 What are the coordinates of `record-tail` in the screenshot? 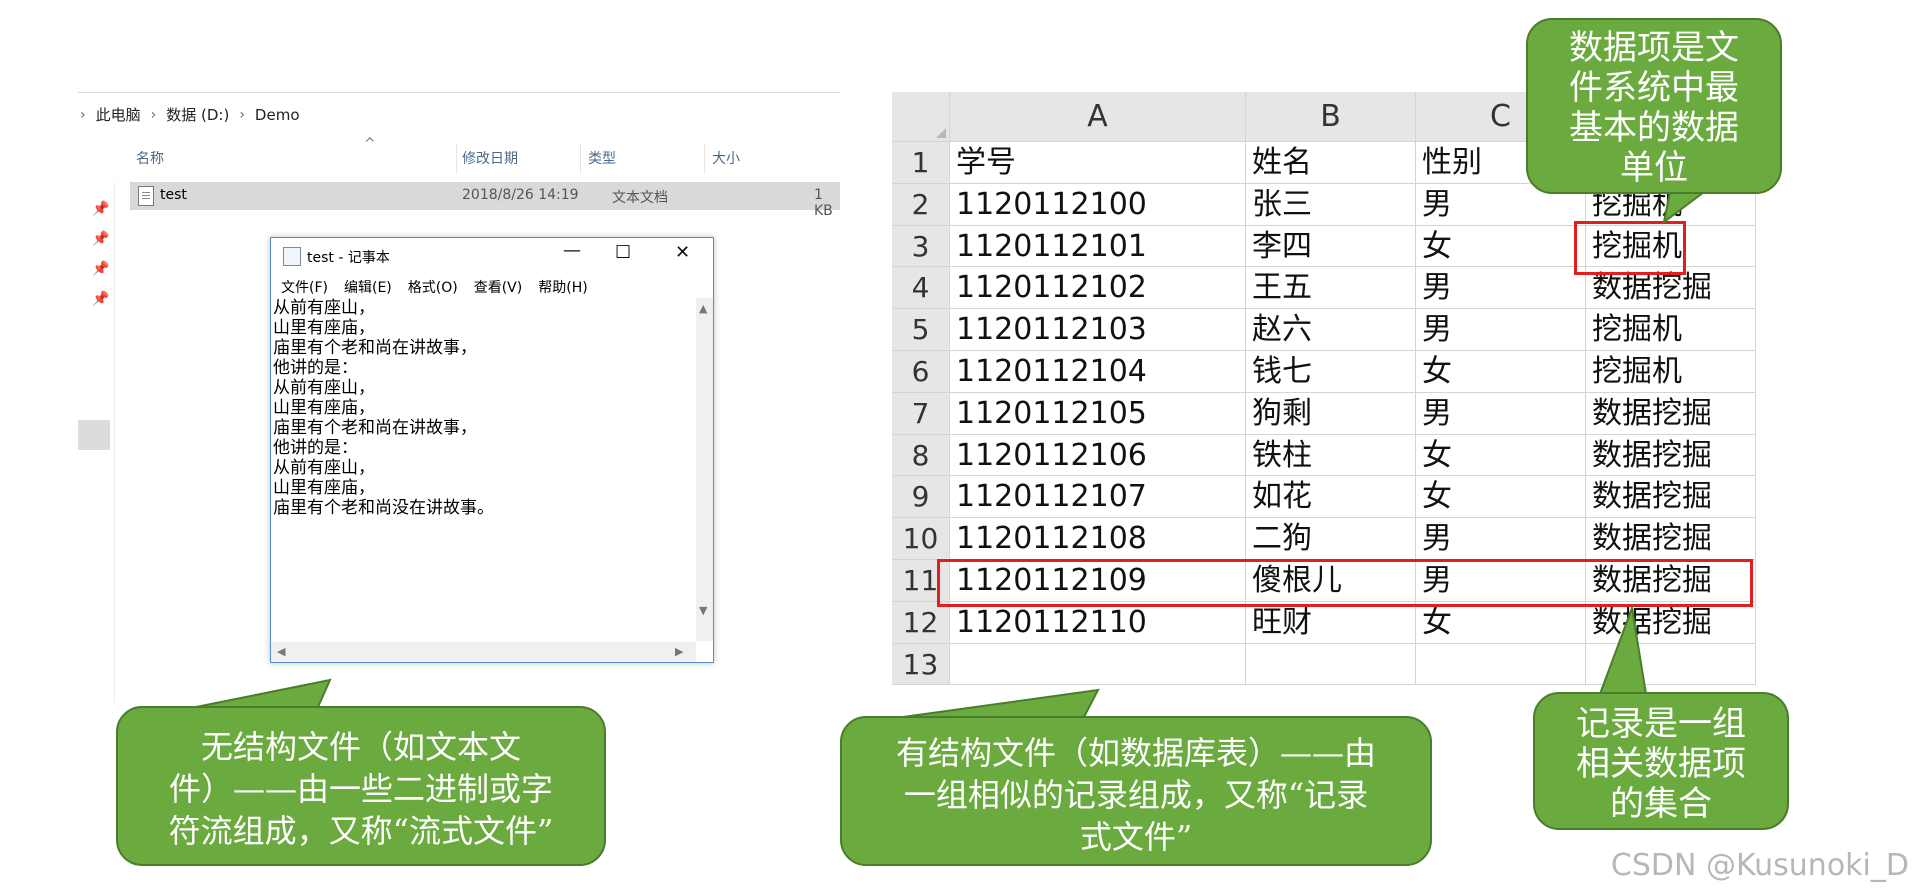 It's located at (1623, 649).